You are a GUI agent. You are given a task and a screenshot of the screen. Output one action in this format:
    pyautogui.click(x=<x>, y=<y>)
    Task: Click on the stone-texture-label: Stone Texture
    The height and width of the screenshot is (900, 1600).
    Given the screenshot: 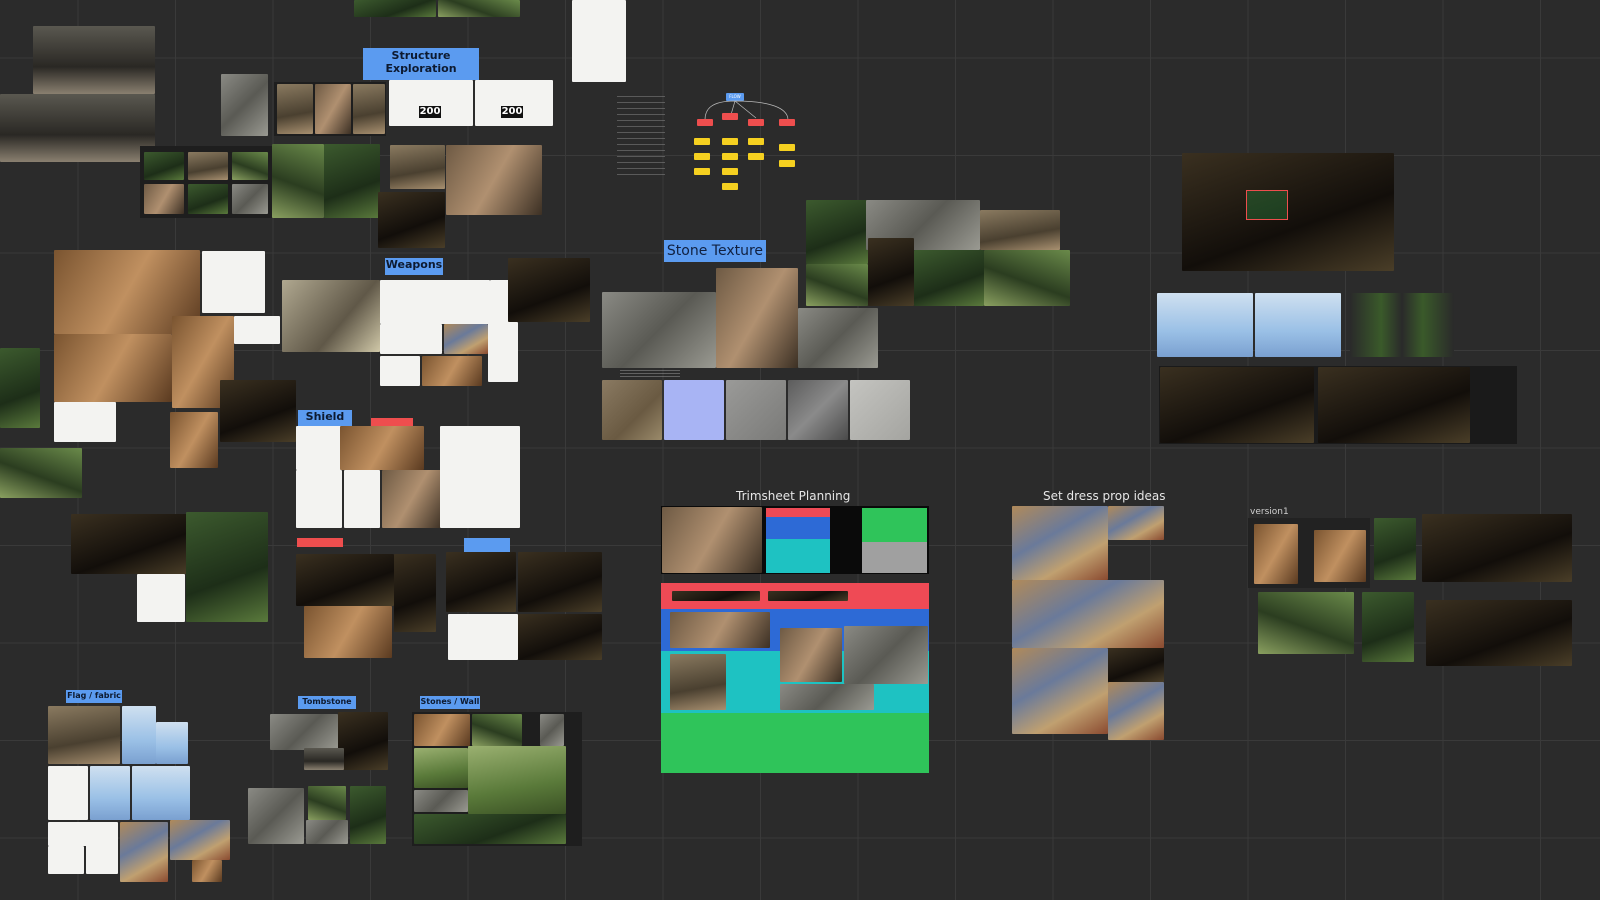 What is the action you would take?
    pyautogui.click(x=715, y=251)
    